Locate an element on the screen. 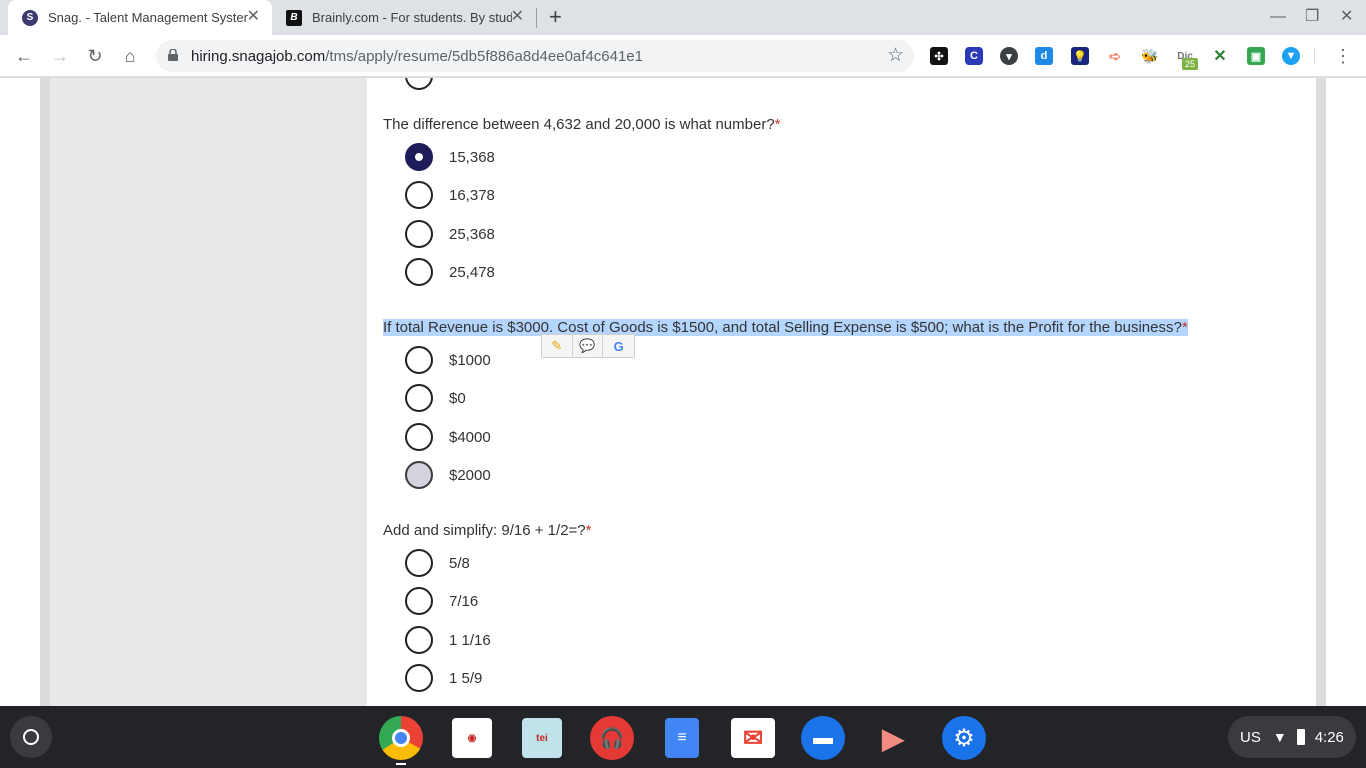 Image resolution: width=1366 pixels, height=768 pixels. os-shelf: ◉ tei 🎧 ≡ ✉ ▬ ▶ ⚙ is located at coordinates (683, 737).